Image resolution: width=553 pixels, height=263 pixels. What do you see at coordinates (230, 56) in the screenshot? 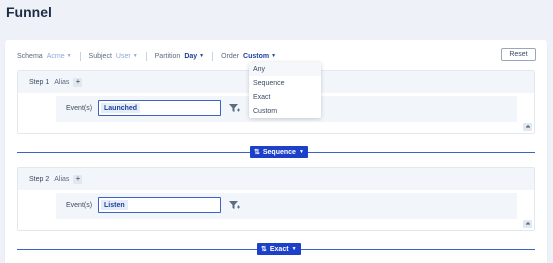
I see `order-label: Order` at bounding box center [230, 56].